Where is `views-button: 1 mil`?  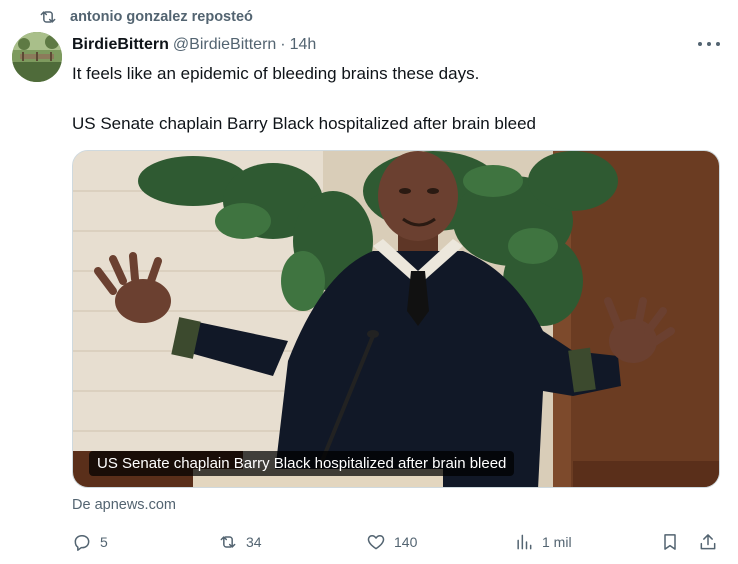
views-button: 1 mil is located at coordinates (543, 542).